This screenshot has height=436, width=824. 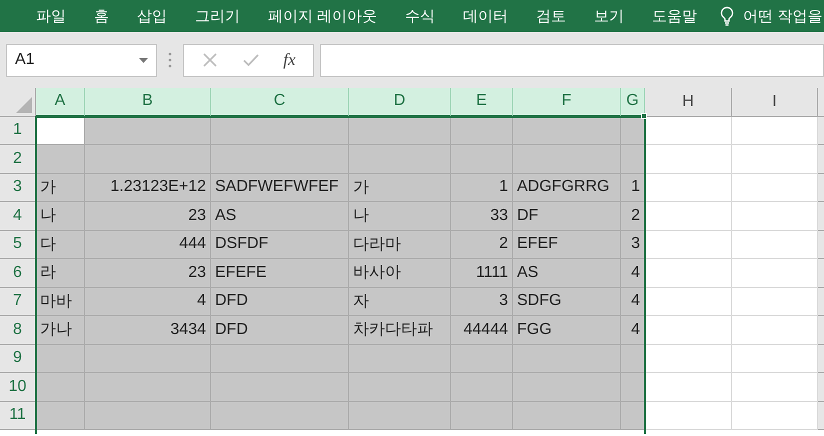 What do you see at coordinates (152, 16) in the screenshot?
I see `ribbon-tab: 삽입` at bounding box center [152, 16].